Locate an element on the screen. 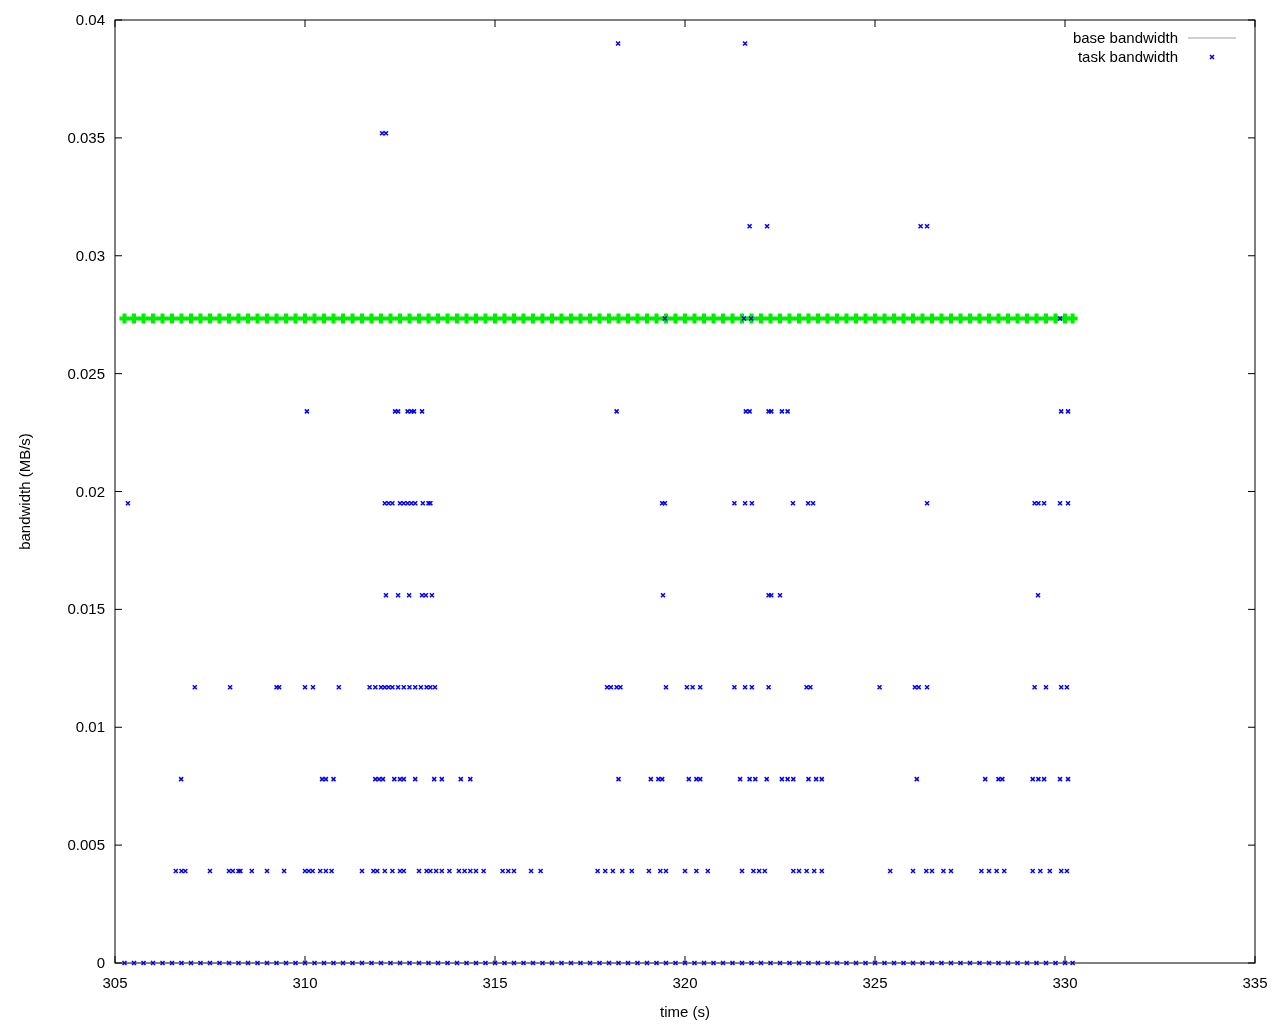 This screenshot has height=1024, width=1280. x-tick-label: 315 is located at coordinates (495, 982).